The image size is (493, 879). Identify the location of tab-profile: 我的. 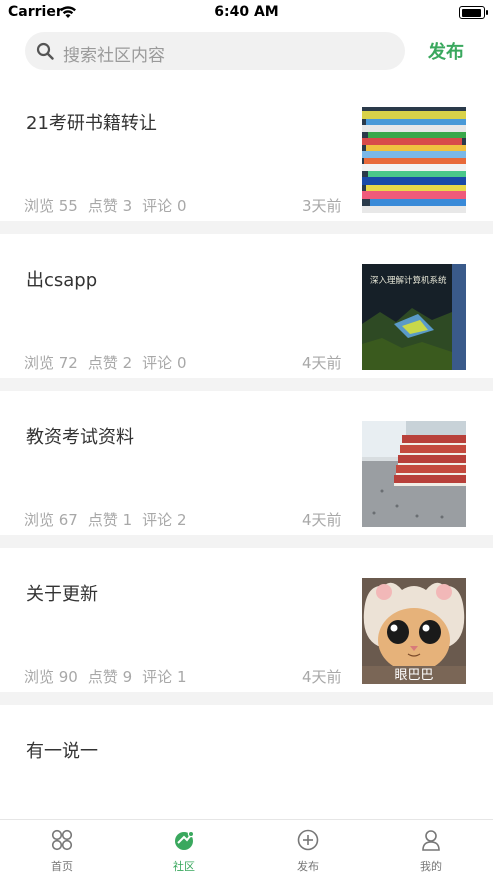
(431, 849).